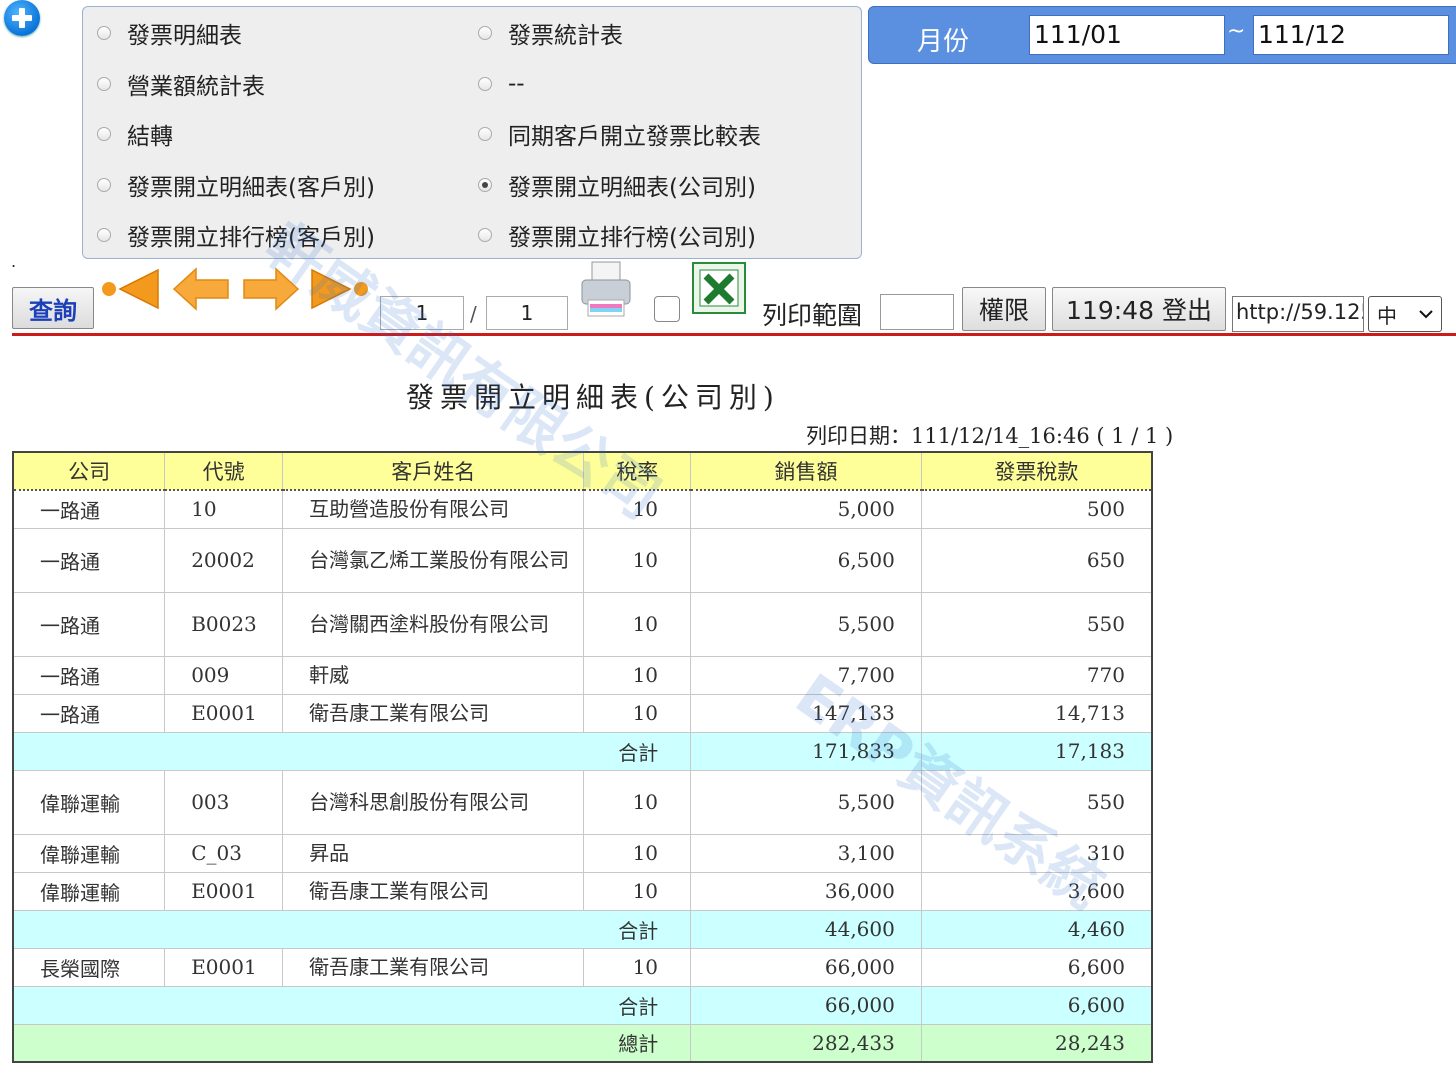  I want to click on code-cell: 20002, so click(224, 560).